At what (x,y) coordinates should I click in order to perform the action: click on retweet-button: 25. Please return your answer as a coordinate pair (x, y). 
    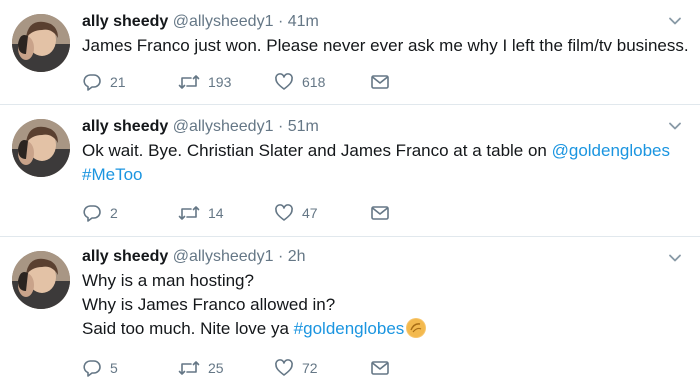
    Looking at the image, I should click on (226, 368).